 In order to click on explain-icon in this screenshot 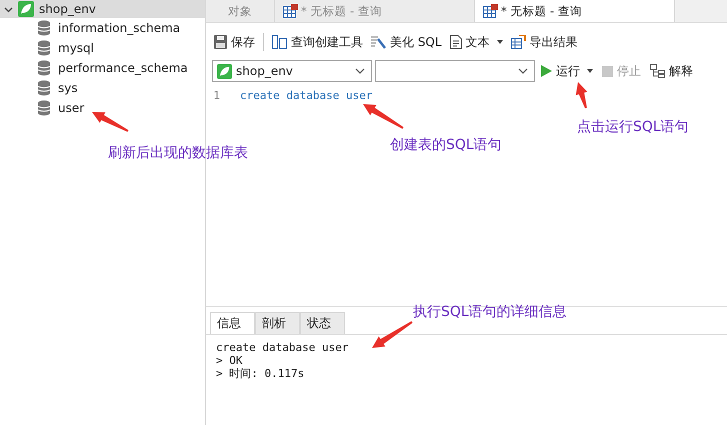, I will do `click(657, 71)`.